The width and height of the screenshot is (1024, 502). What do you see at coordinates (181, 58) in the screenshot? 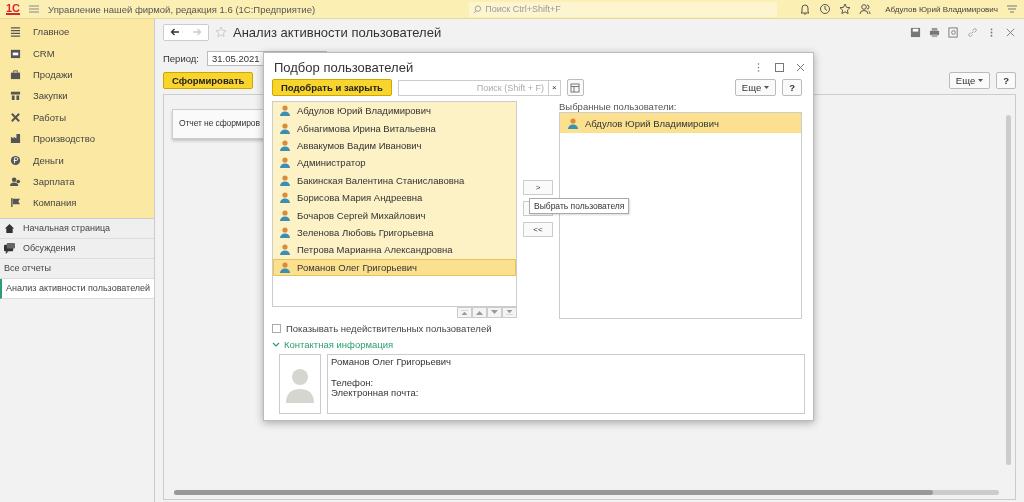
I see `period-label: Период:` at bounding box center [181, 58].